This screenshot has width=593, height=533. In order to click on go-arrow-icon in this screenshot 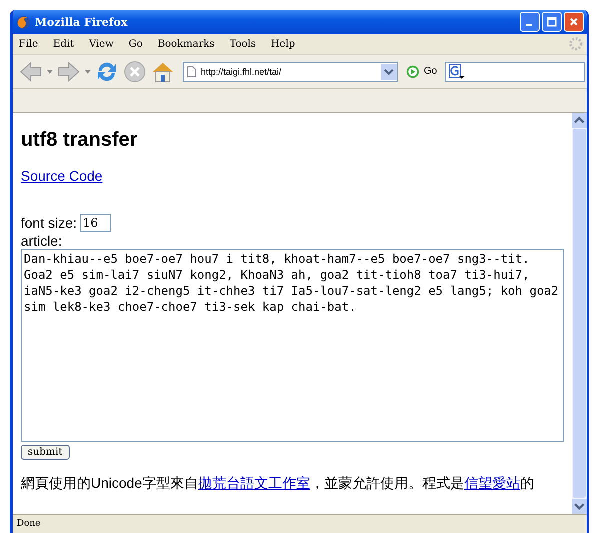, I will do `click(413, 71)`.